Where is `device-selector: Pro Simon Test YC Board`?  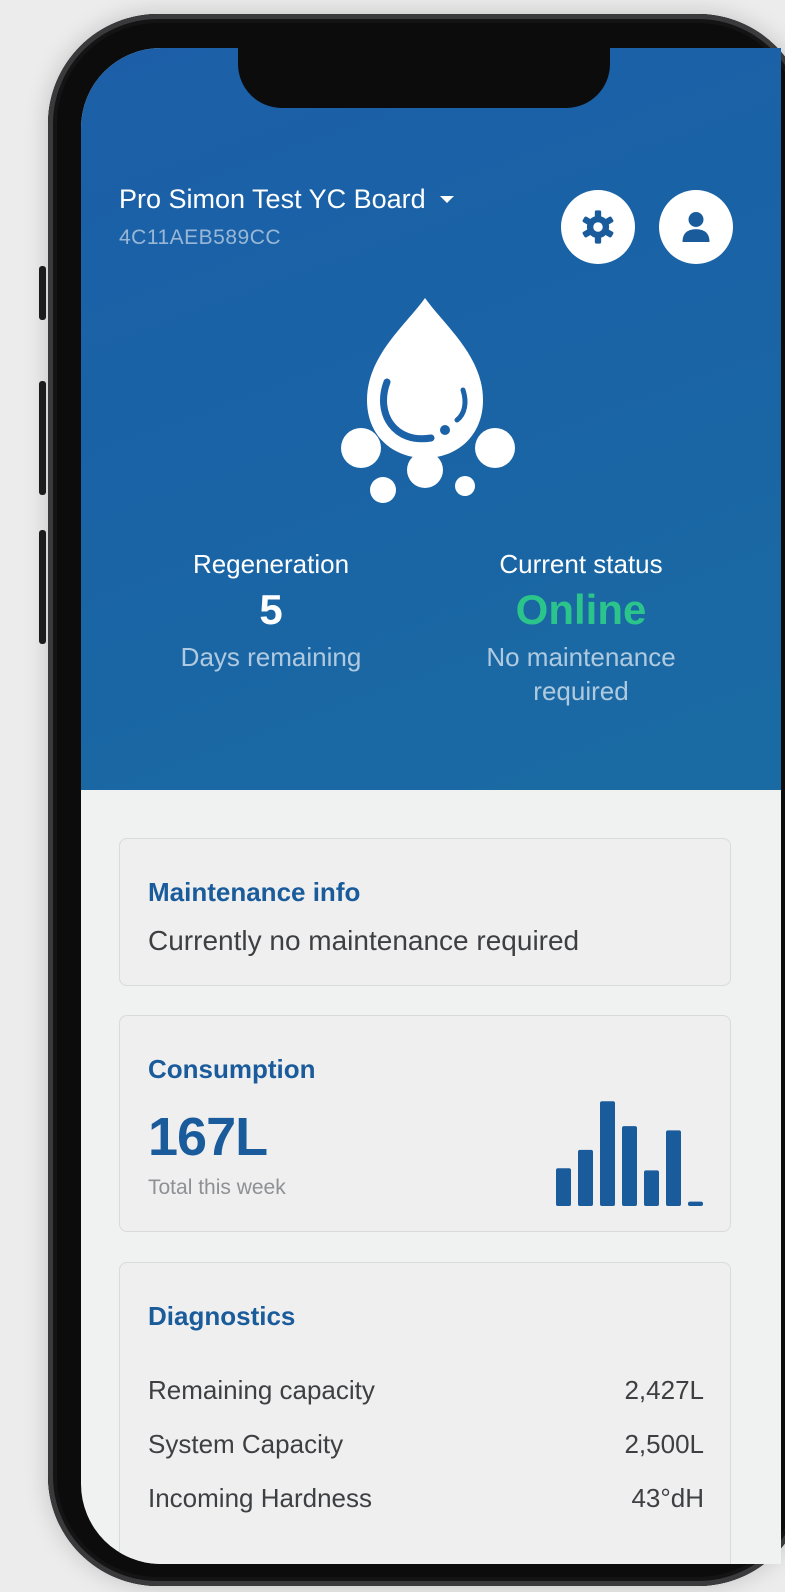
device-selector: Pro Simon Test YC Board is located at coordinates (286, 199).